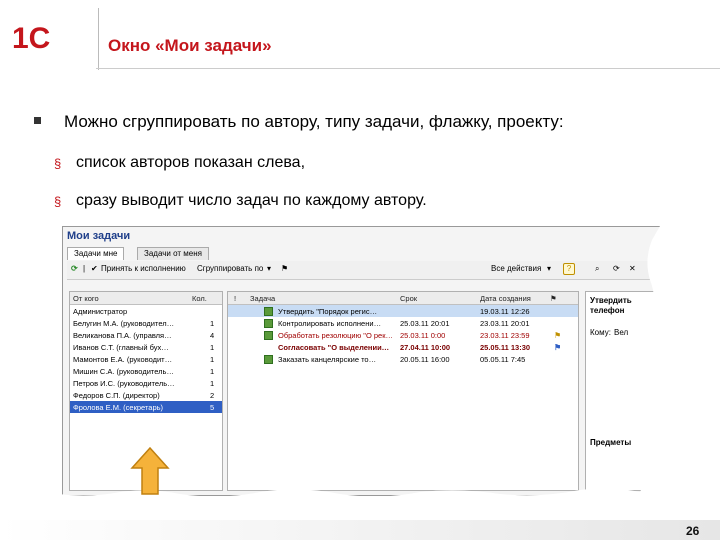 This screenshot has width=720, height=540. I want to click on tasks-header: ! Задача Срок Дата создания ⚑, so click(403, 298).